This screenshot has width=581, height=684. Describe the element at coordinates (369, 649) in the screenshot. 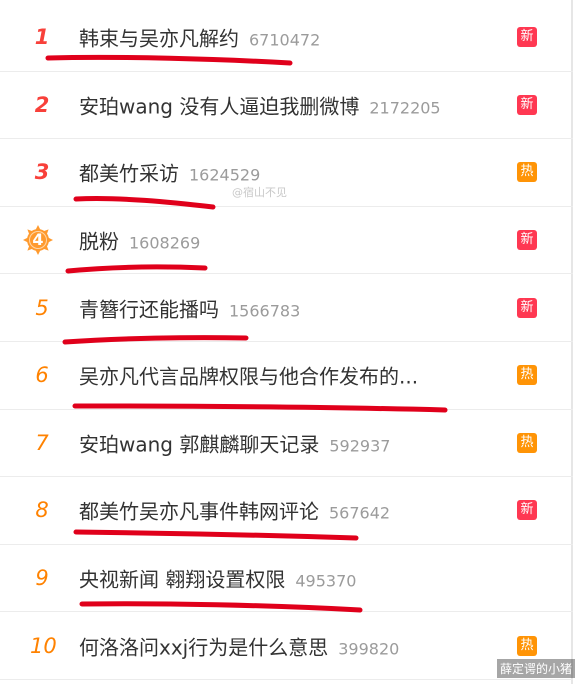

I see `heat-count: 399820` at that location.